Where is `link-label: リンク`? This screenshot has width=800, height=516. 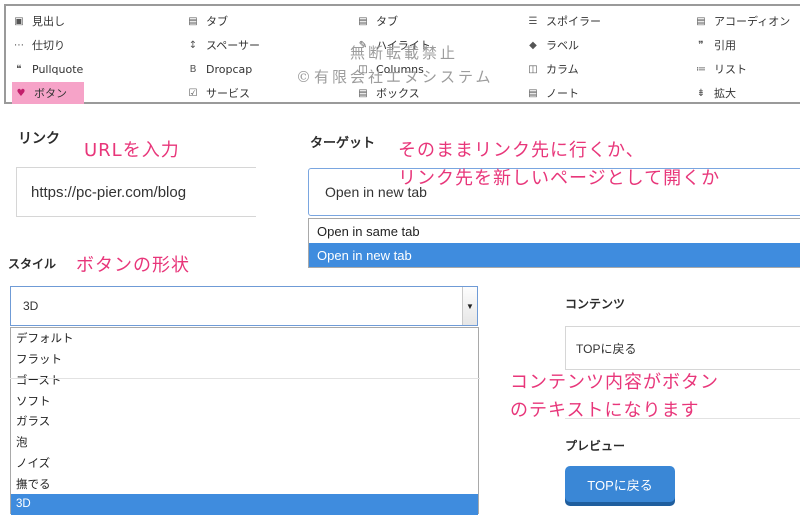 link-label: リンク is located at coordinates (39, 138).